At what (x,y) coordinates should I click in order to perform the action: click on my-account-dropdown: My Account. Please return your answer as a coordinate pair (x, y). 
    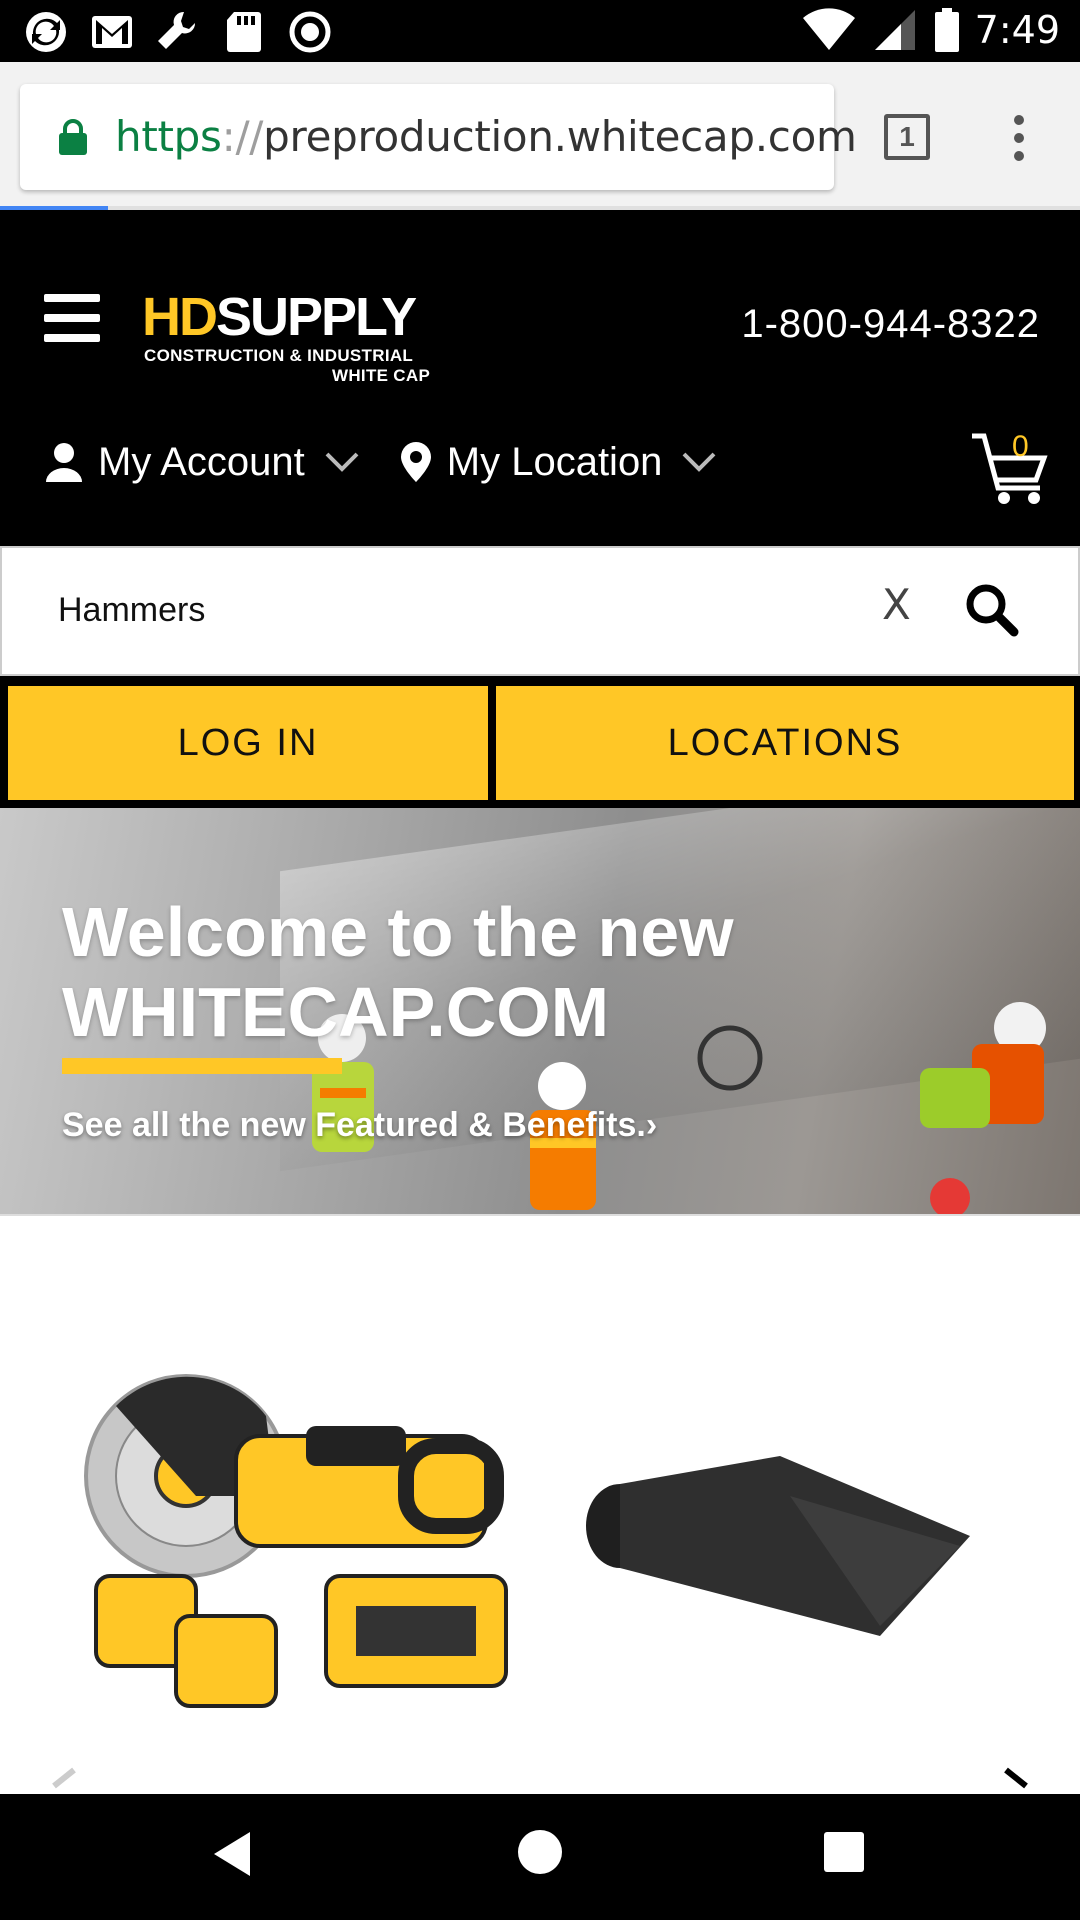
    Looking at the image, I should click on (202, 462).